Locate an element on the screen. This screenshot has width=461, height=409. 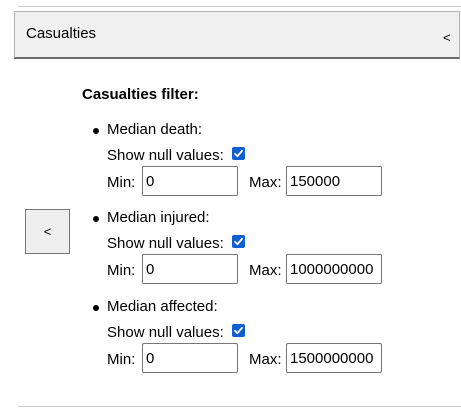
casualties-section-header: Casualties < is located at coordinates (237, 35).